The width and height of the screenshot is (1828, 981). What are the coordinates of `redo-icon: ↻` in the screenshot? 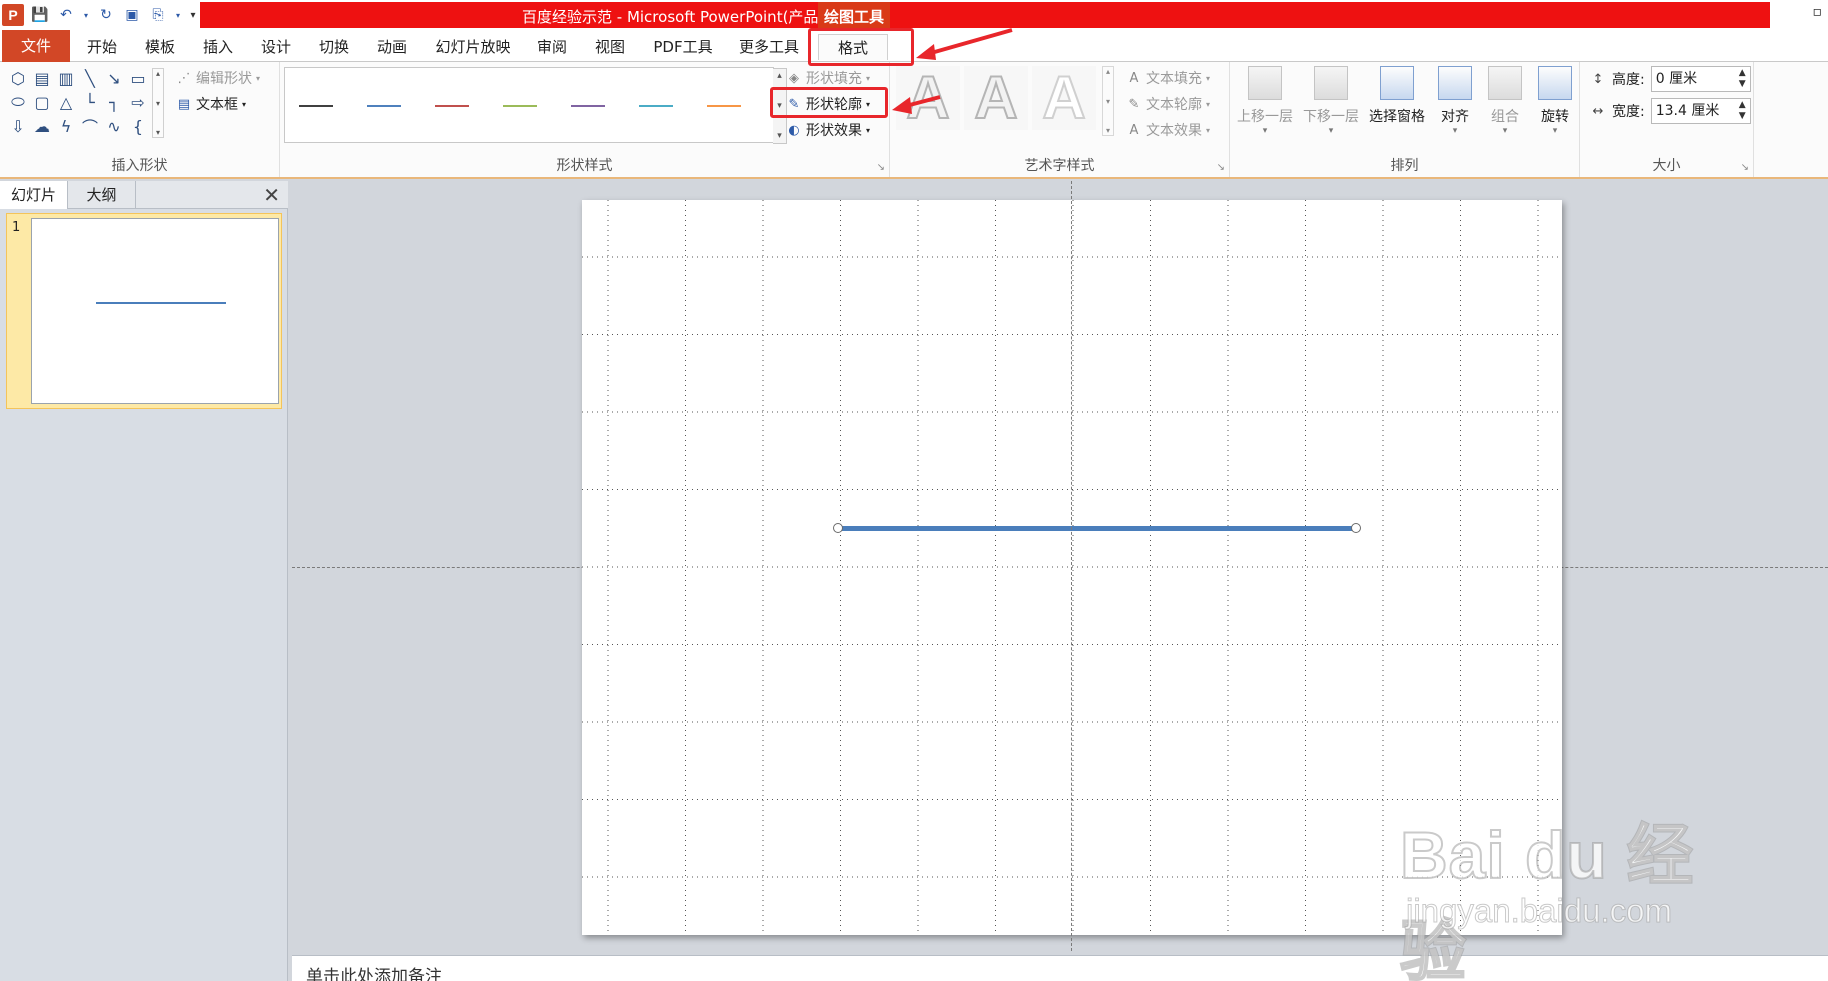 It's located at (106, 15).